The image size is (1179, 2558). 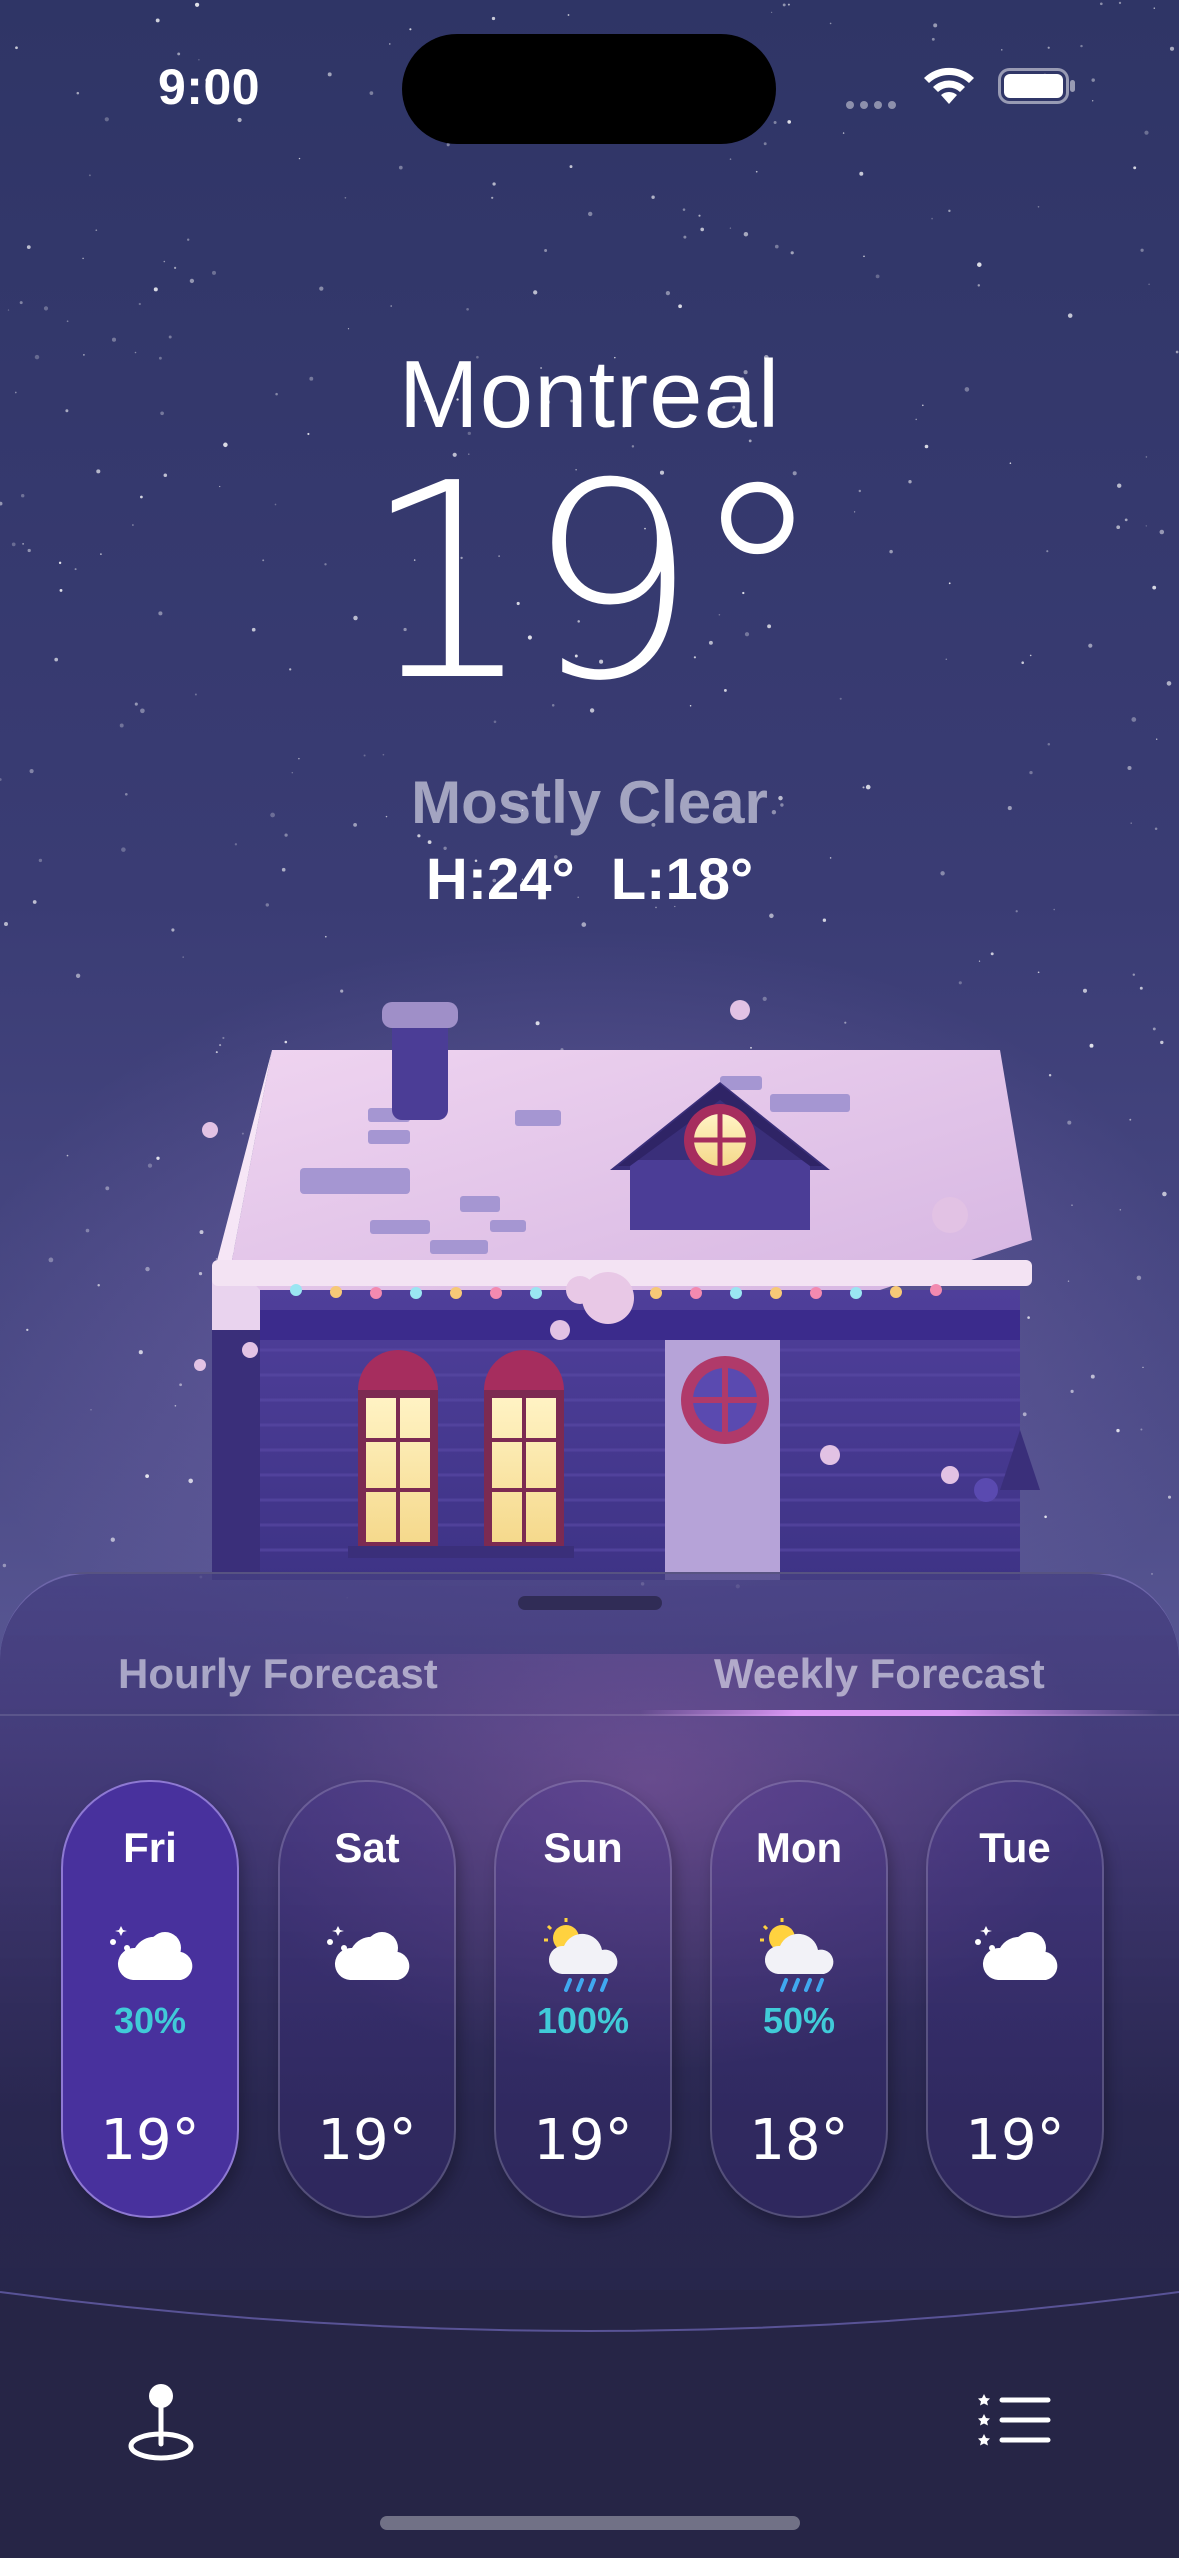 What do you see at coordinates (150, 2020) in the screenshot?
I see `precipitation-chance: 30%` at bounding box center [150, 2020].